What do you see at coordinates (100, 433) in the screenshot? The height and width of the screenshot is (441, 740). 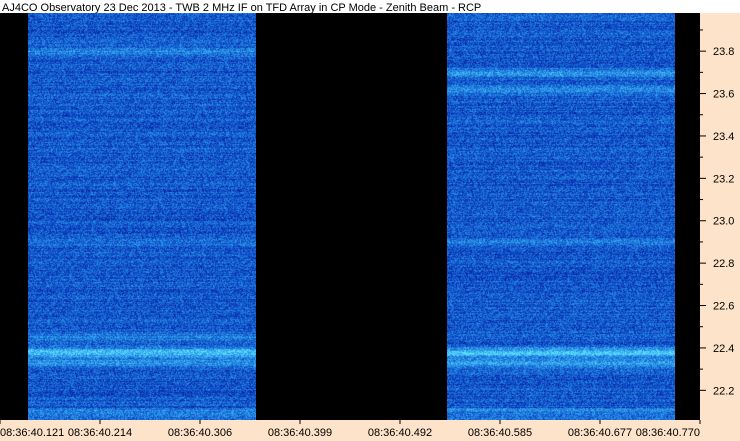 I see `x-tick-label: 08:36:40.214` at bounding box center [100, 433].